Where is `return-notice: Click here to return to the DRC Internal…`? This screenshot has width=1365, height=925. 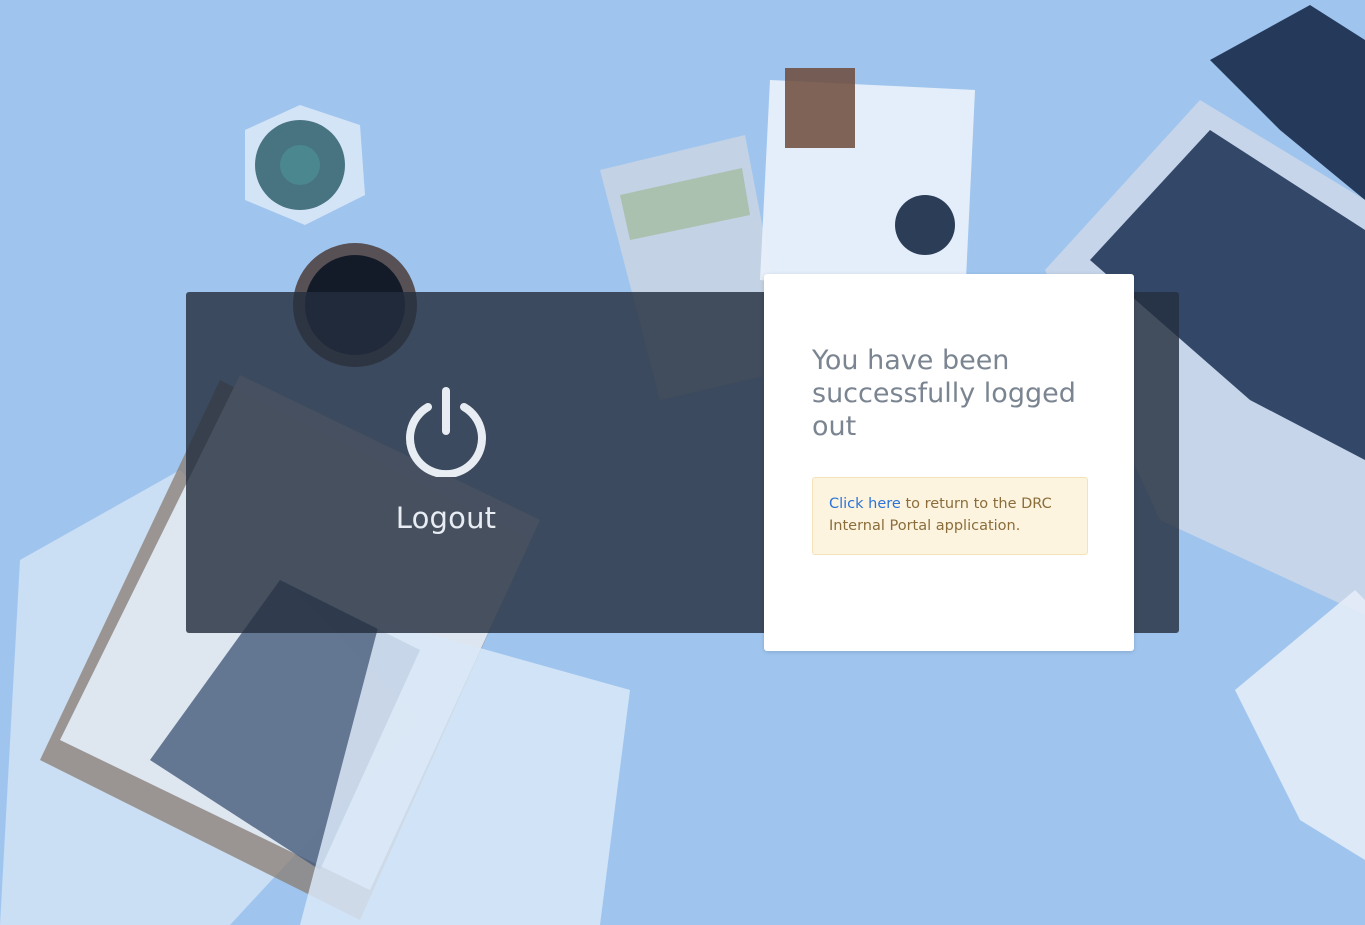
return-notice: Click here to return to the DRC Internal… is located at coordinates (950, 516).